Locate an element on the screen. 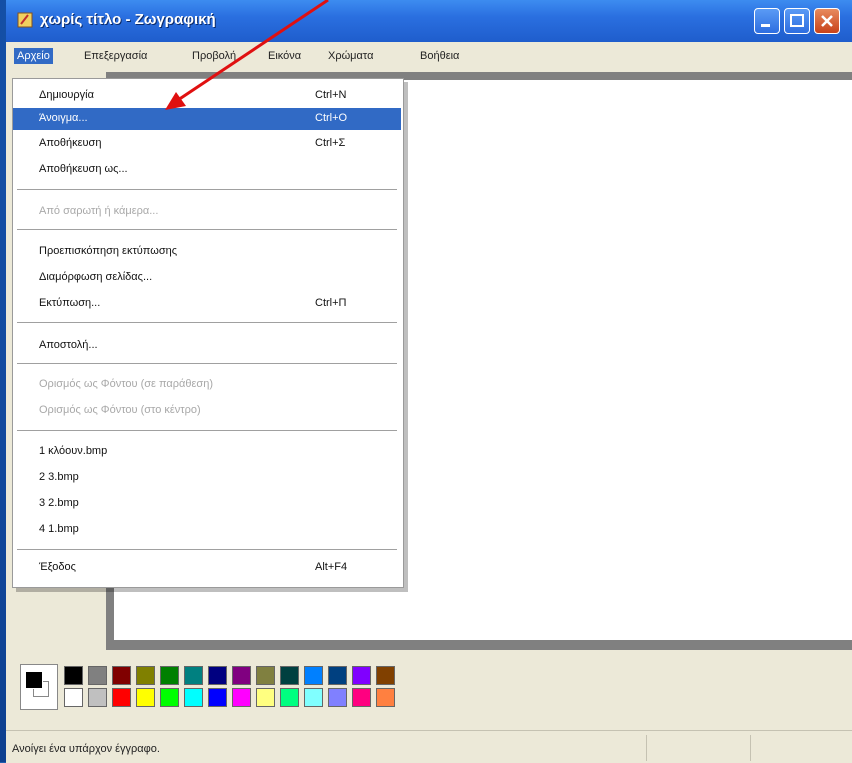 The width and height of the screenshot is (852, 763). menu-item-label: 2 3.bmp is located at coordinates (59, 477).